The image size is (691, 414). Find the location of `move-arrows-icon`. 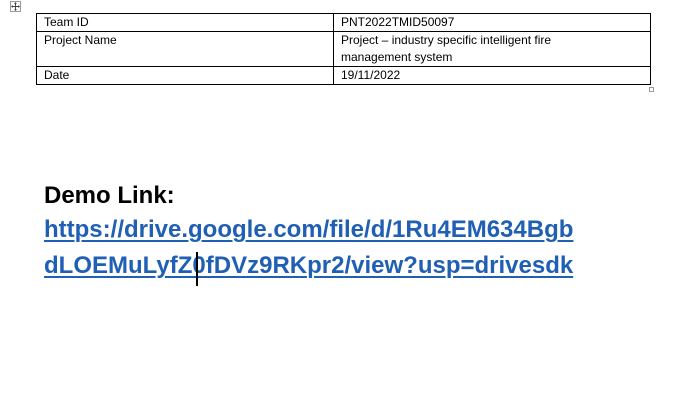

move-arrows-icon is located at coordinates (15, 6).